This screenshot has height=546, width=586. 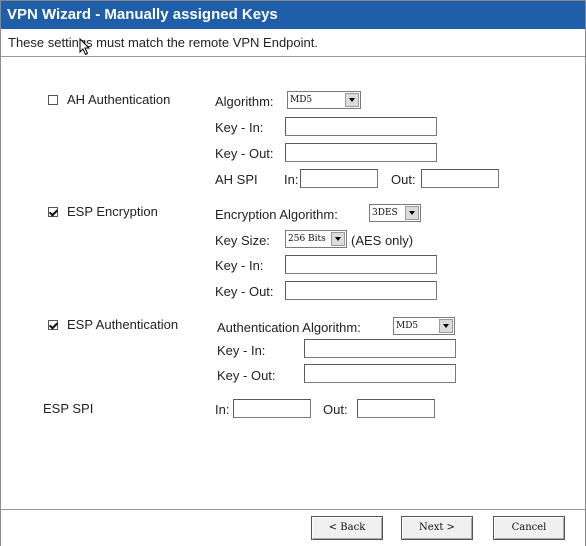 What do you see at coordinates (291, 179) in the screenshot?
I see `ah-spi-in-label: In:` at bounding box center [291, 179].